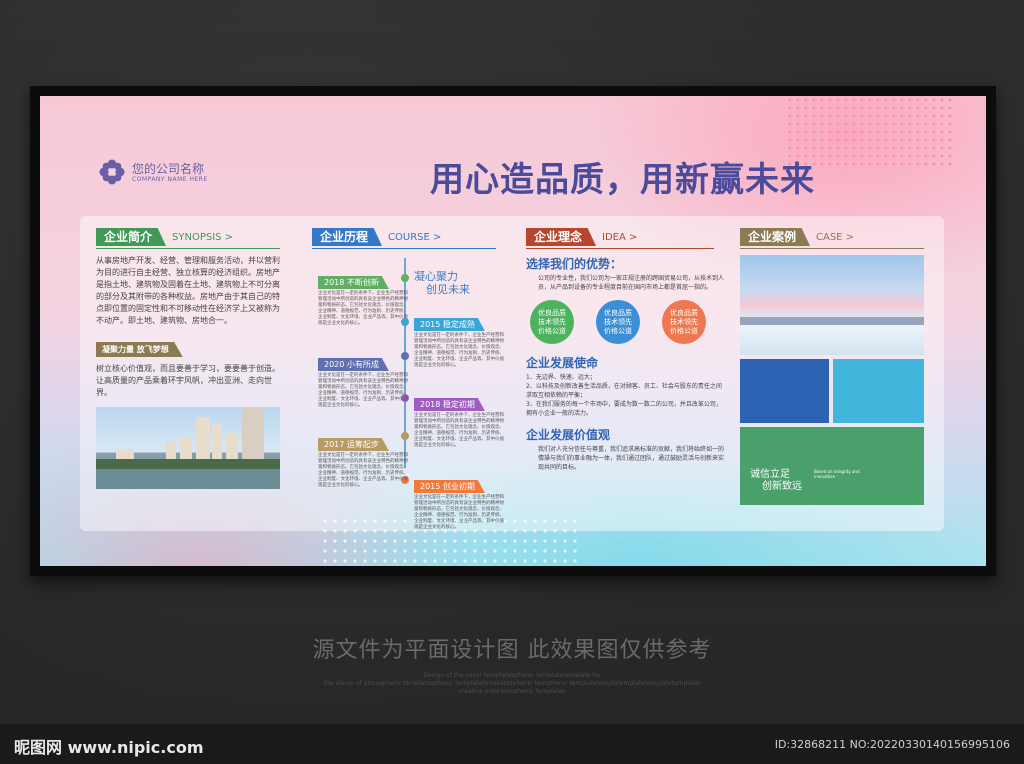  What do you see at coordinates (562, 363) in the screenshot?
I see `mission-title: 企业发展使命` at bounding box center [562, 363].